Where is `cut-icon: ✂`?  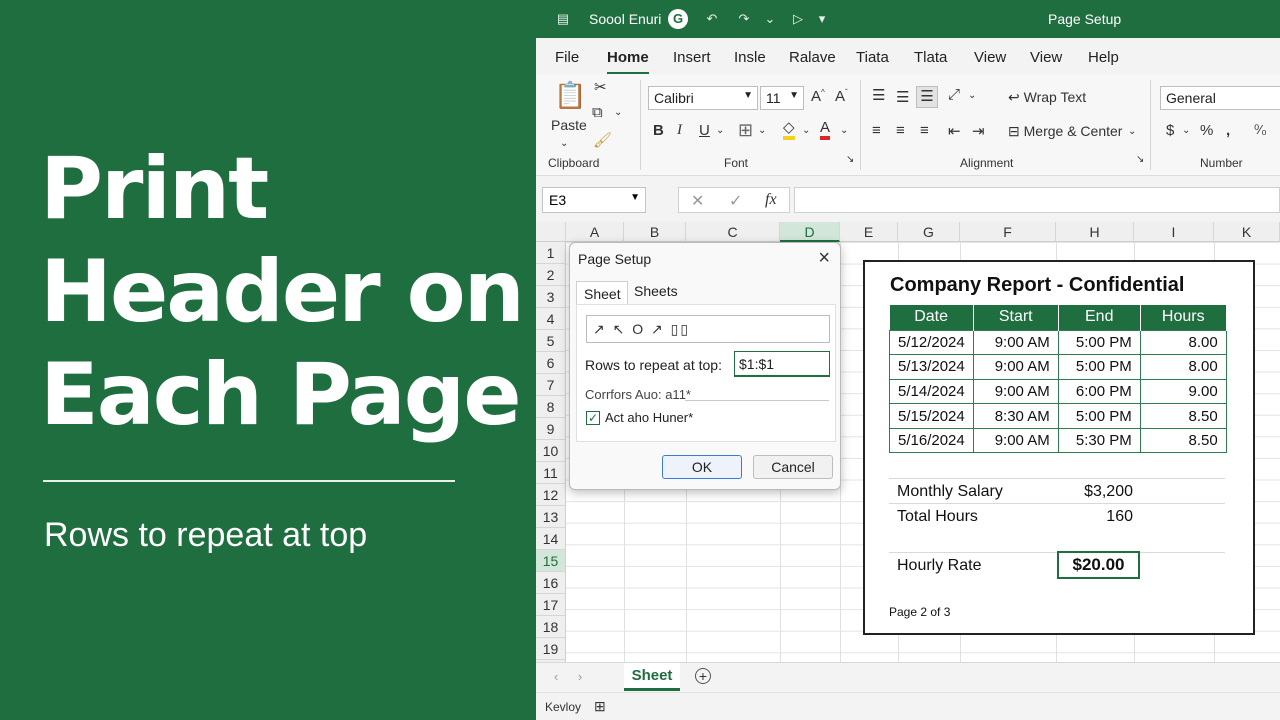
cut-icon: ✂ is located at coordinates (600, 87).